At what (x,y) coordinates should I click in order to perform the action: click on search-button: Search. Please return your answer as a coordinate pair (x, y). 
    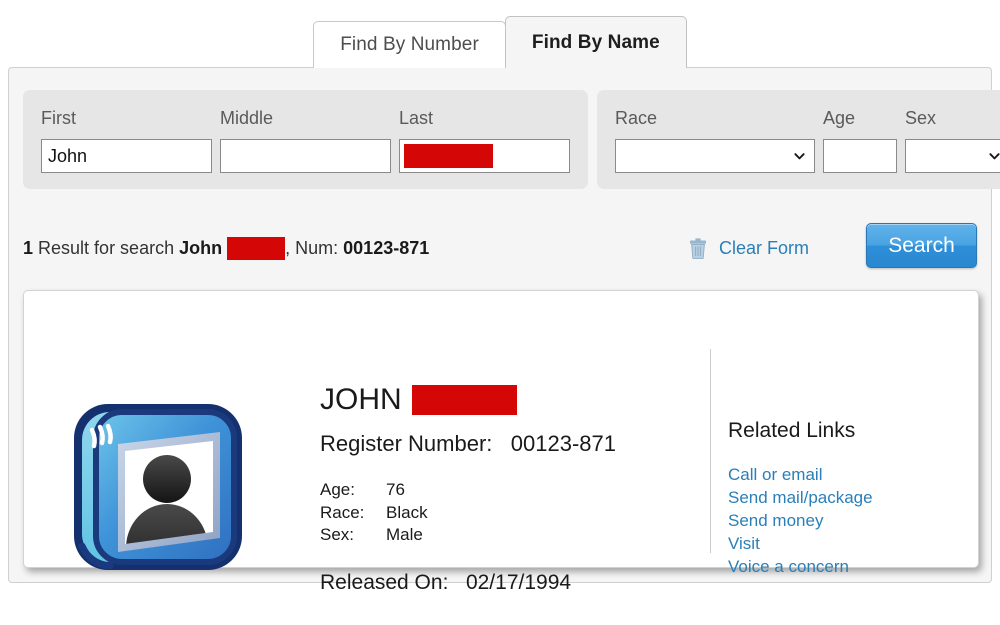
    Looking at the image, I should click on (921, 245).